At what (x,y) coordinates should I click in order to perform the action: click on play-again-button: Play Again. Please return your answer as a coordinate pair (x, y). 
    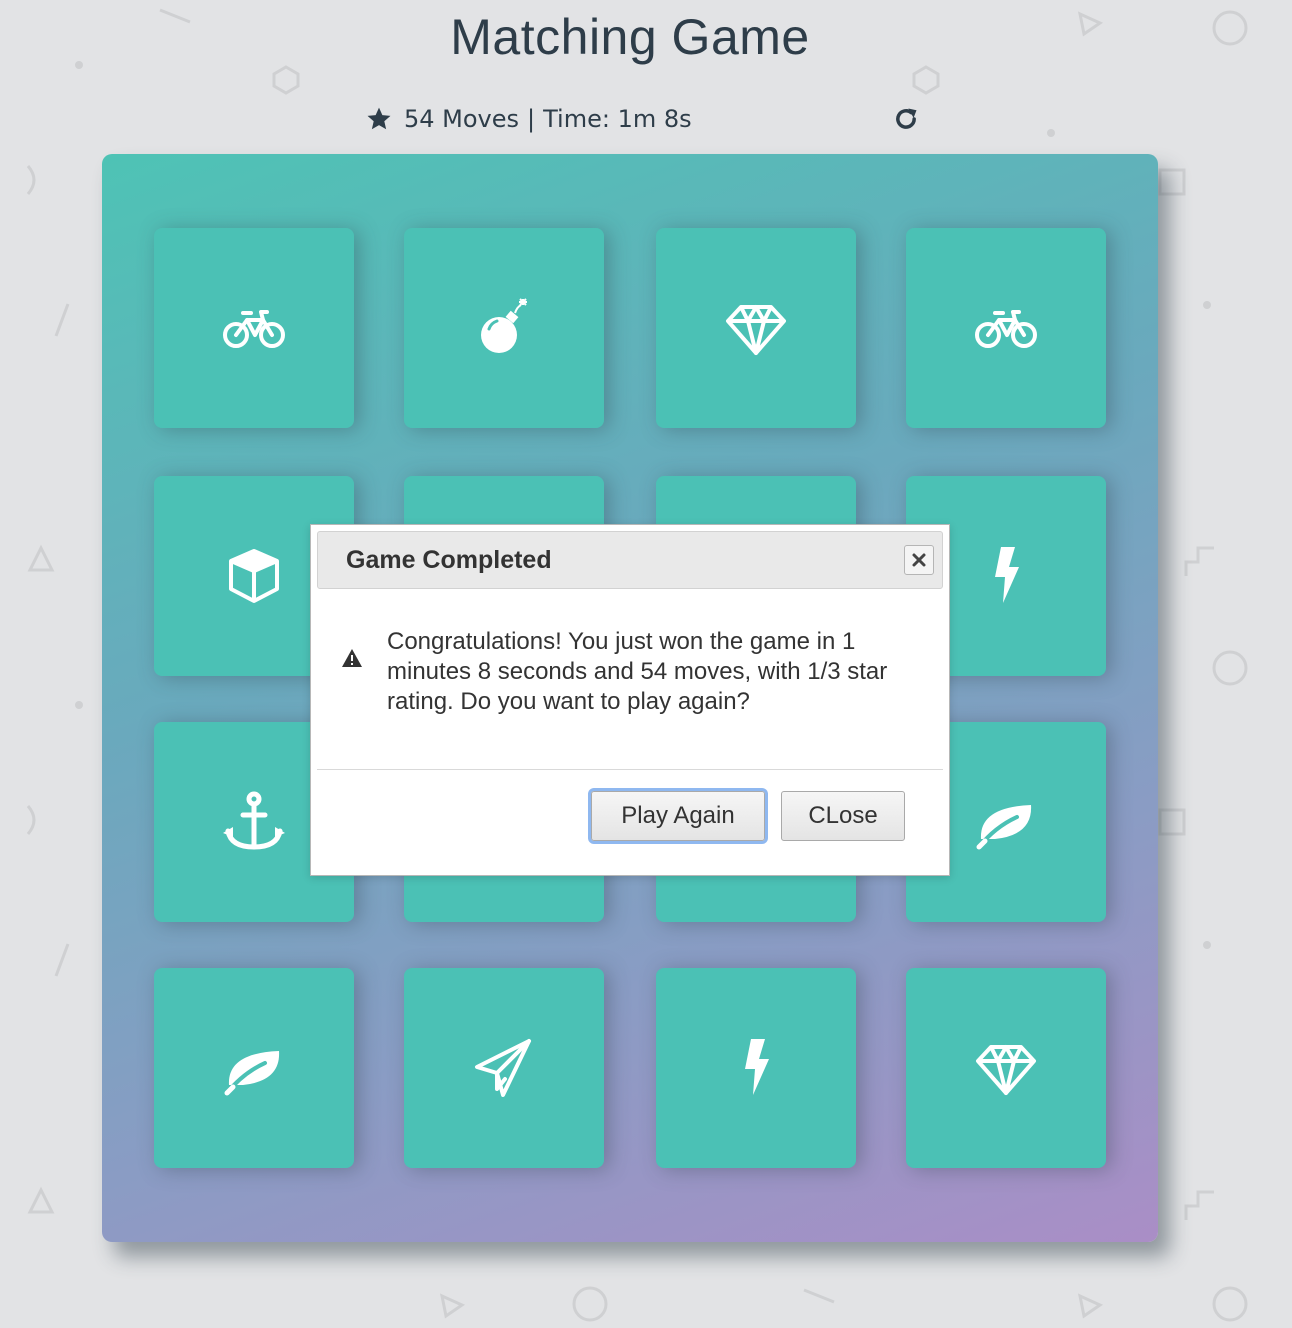
    Looking at the image, I should click on (678, 816).